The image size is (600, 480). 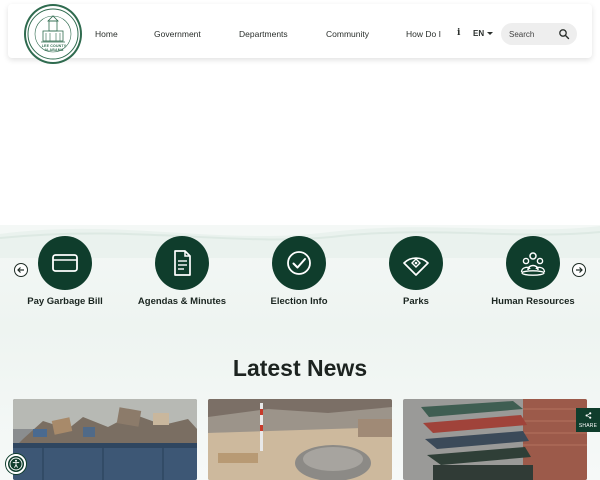 I want to click on accessibility-icon, so click(x=16, y=464).